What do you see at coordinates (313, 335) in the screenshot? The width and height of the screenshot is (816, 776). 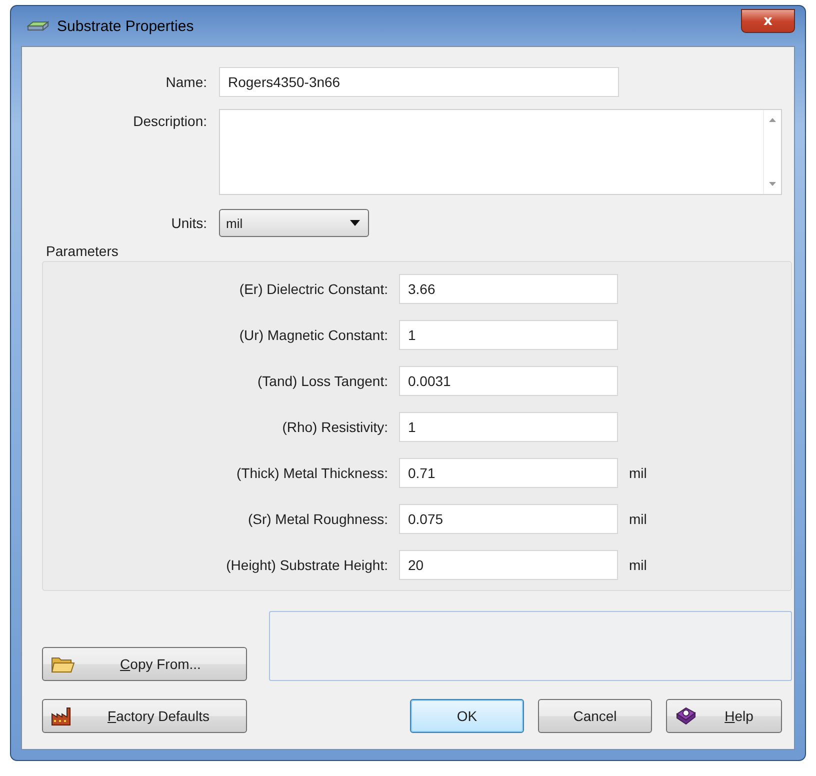 I see `parameter-label: (Ur) Magnetic Constant:` at bounding box center [313, 335].